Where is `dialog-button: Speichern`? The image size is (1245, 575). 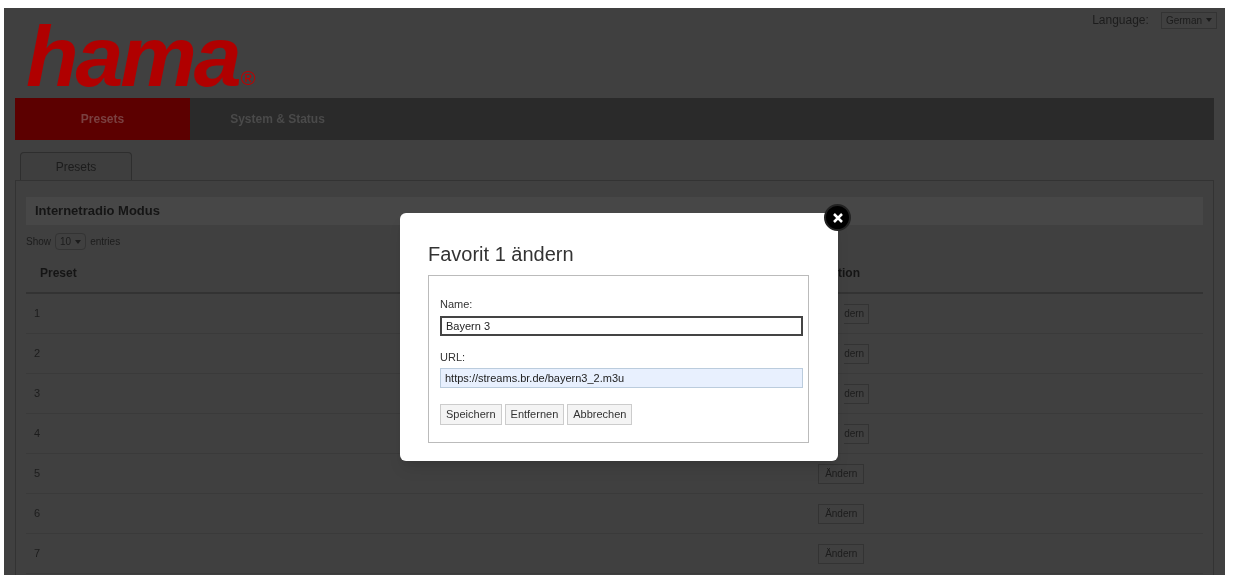 dialog-button: Speichern is located at coordinates (471, 414).